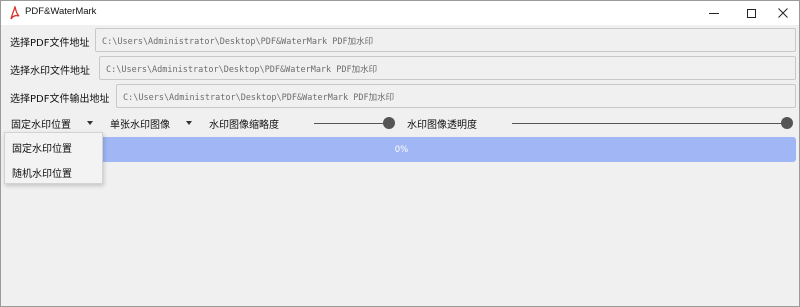 The image size is (800, 307). Describe the element at coordinates (49, 41) in the screenshot. I see `select-pdf-button: 选择PDF文件地址` at that location.